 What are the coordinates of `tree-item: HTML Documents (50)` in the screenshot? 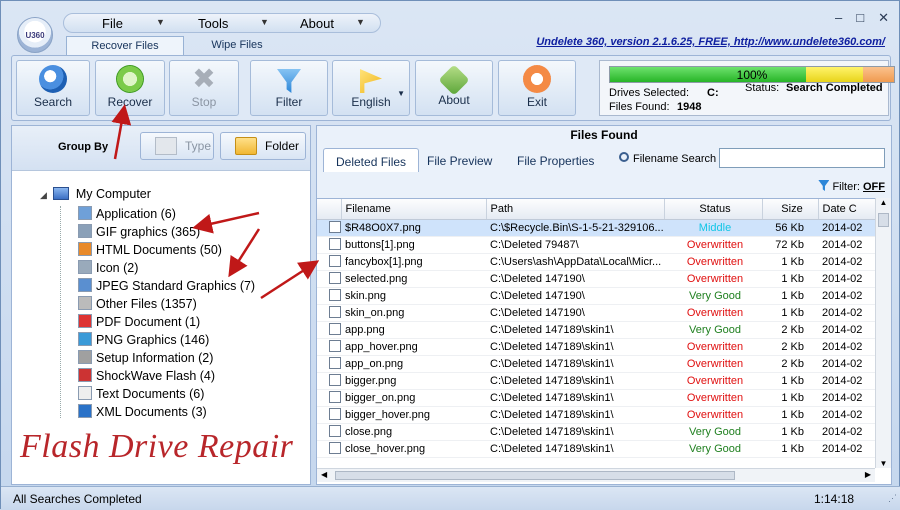 It's located at (150, 251).